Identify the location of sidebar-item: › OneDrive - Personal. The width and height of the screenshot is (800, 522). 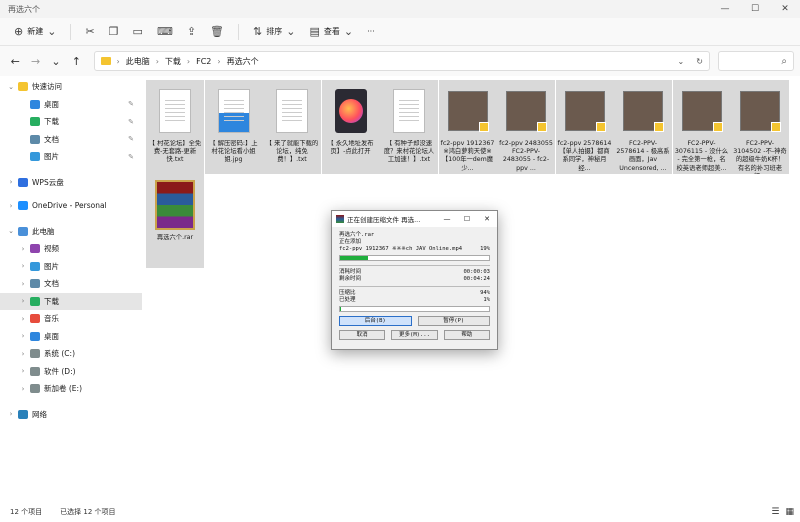
(71, 206).